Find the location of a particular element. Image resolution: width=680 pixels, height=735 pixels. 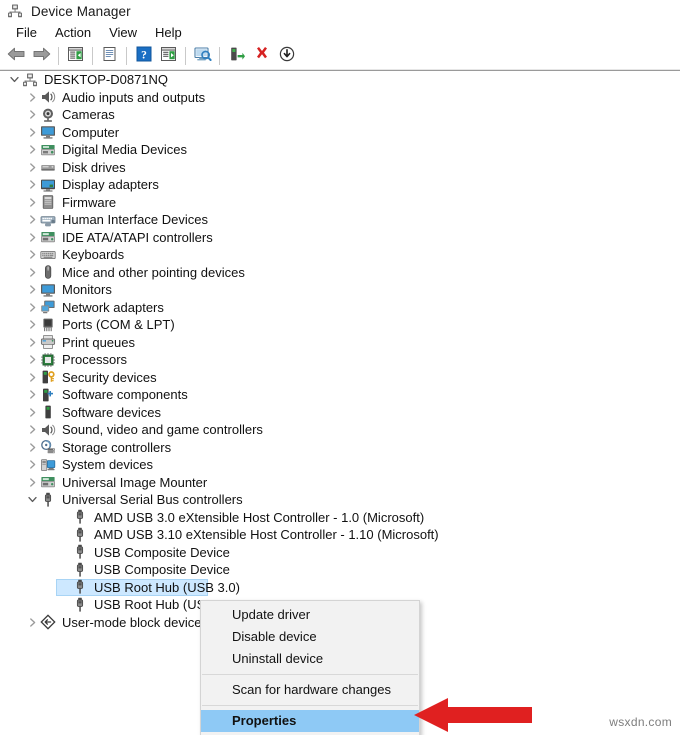

context-menu-item-scan-for-hardware-changes: Scan for hardware changes is located at coordinates (310, 690).